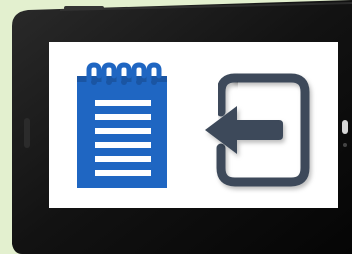 The height and width of the screenshot is (254, 352). Describe the element at coordinates (84, 8) in the screenshot. I see `camera-slot` at that location.